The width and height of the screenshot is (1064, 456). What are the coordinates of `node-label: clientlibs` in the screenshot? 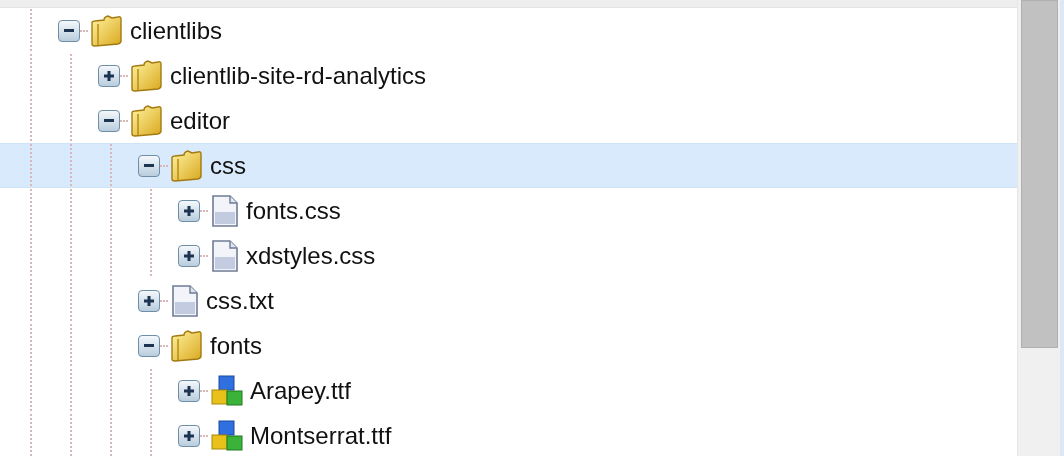 It's located at (176, 30).